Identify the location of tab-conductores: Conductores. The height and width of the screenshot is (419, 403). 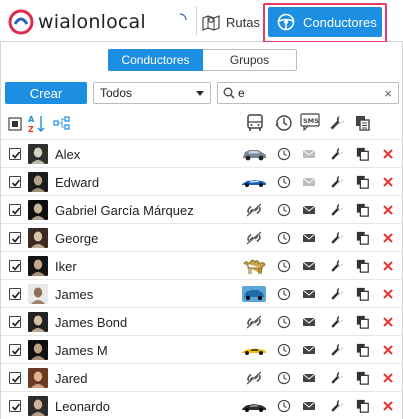
(325, 22).